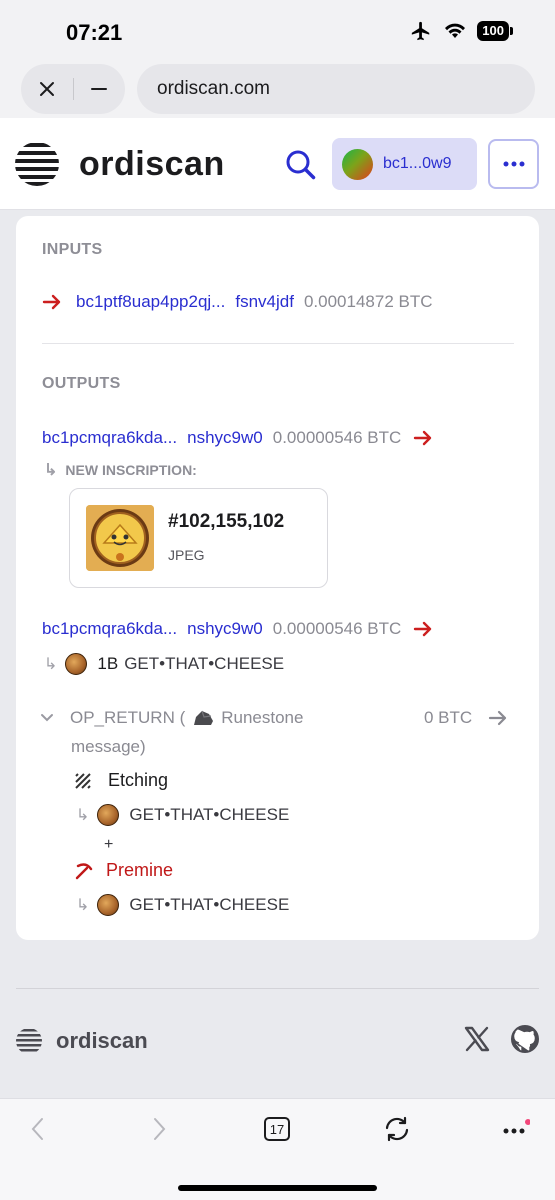 This screenshot has height=1200, width=555. I want to click on home-indicator, so click(277, 1188).